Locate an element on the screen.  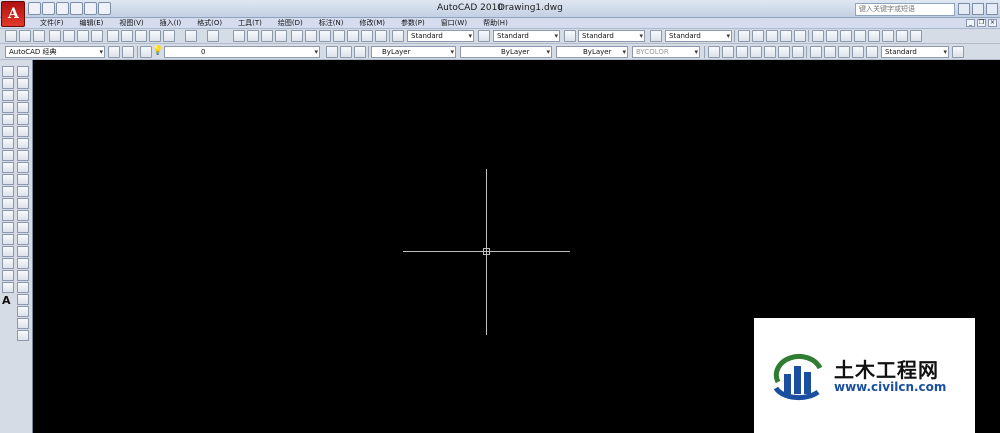
redo-icon is located at coordinates (90, 8).